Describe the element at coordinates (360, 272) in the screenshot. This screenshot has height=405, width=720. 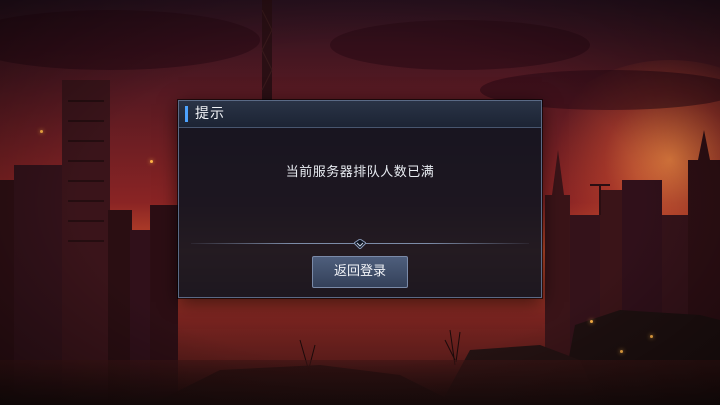
I see `return-to-login-button: 返回登录` at that location.